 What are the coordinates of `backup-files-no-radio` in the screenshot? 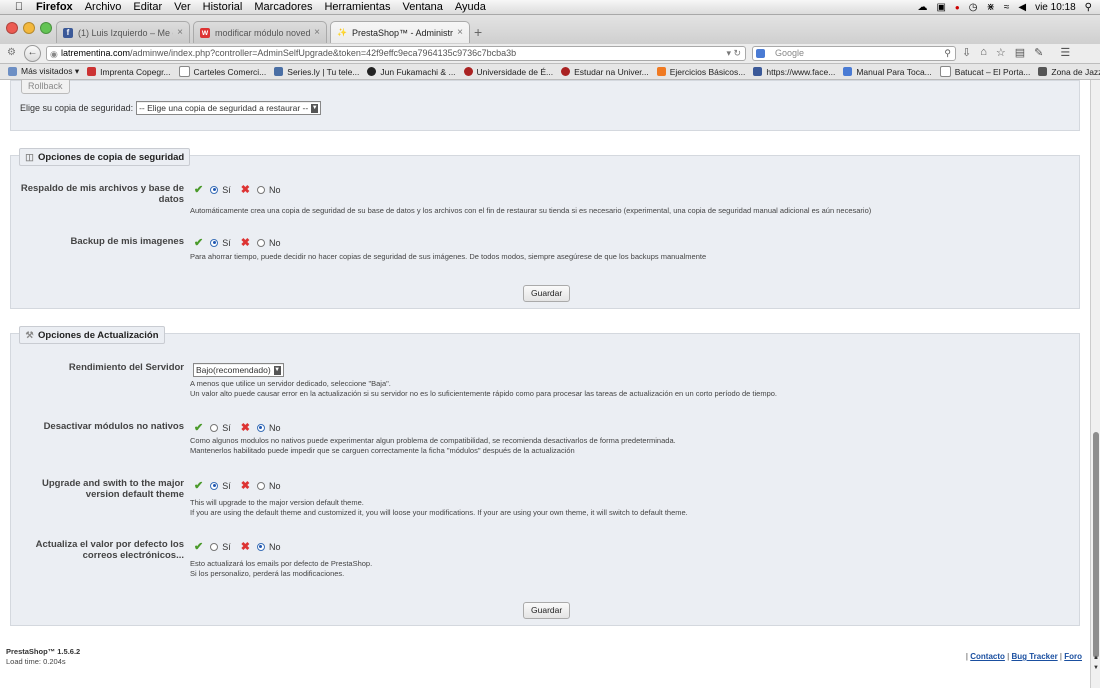 It's located at (260, 189).